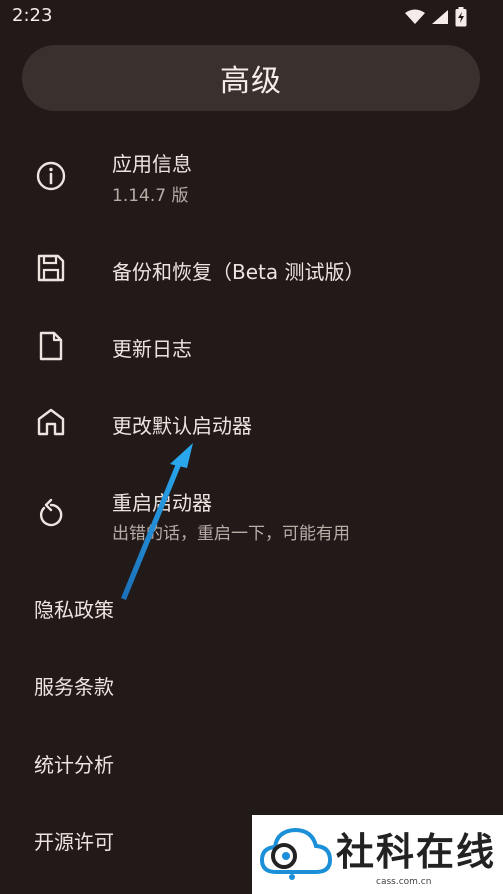 The image size is (503, 894). Describe the element at coordinates (251, 518) in the screenshot. I see `restart-launcher-item: 重启启动器 出错的话，重启一下，可能有用` at that location.